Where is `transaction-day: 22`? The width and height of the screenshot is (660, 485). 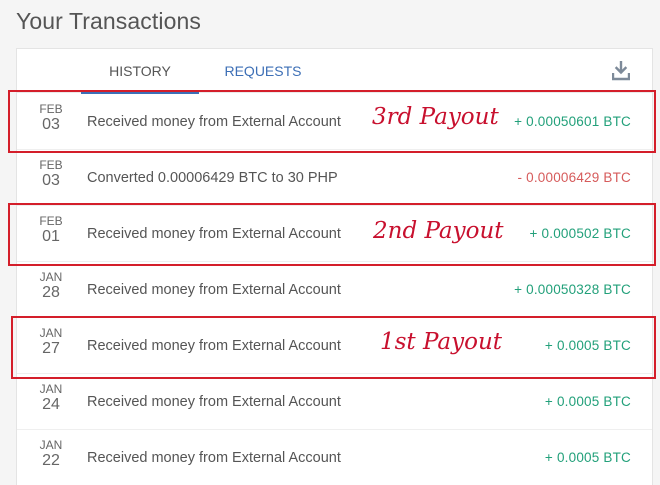
transaction-day: 22 is located at coordinates (51, 460).